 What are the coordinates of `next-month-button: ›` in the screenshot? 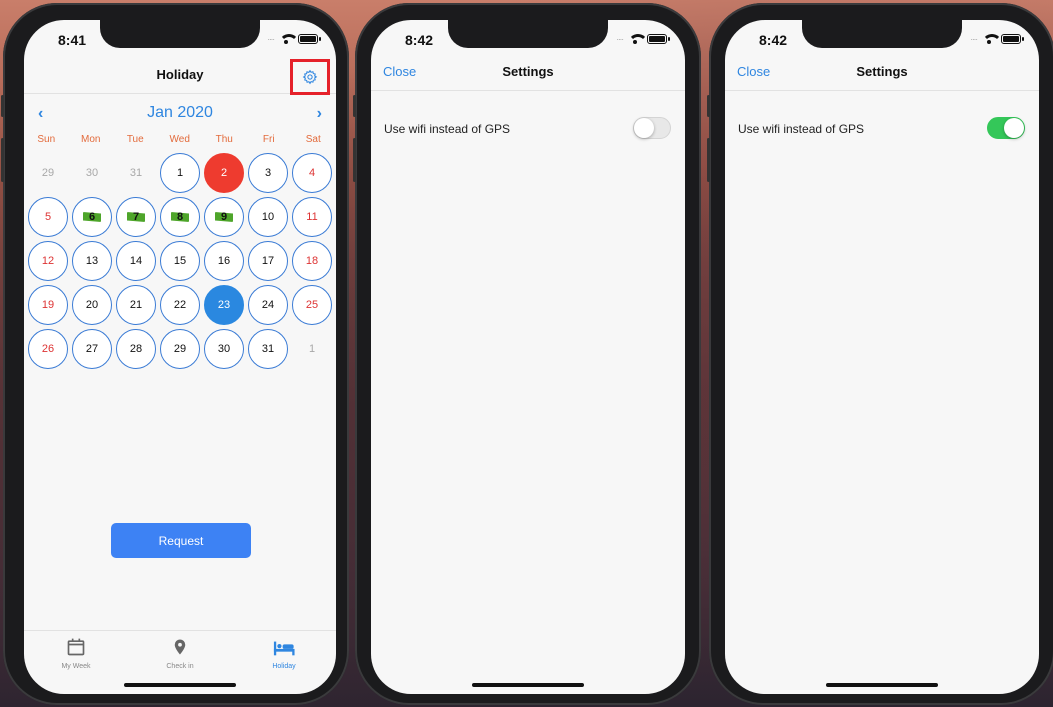 It's located at (319, 114).